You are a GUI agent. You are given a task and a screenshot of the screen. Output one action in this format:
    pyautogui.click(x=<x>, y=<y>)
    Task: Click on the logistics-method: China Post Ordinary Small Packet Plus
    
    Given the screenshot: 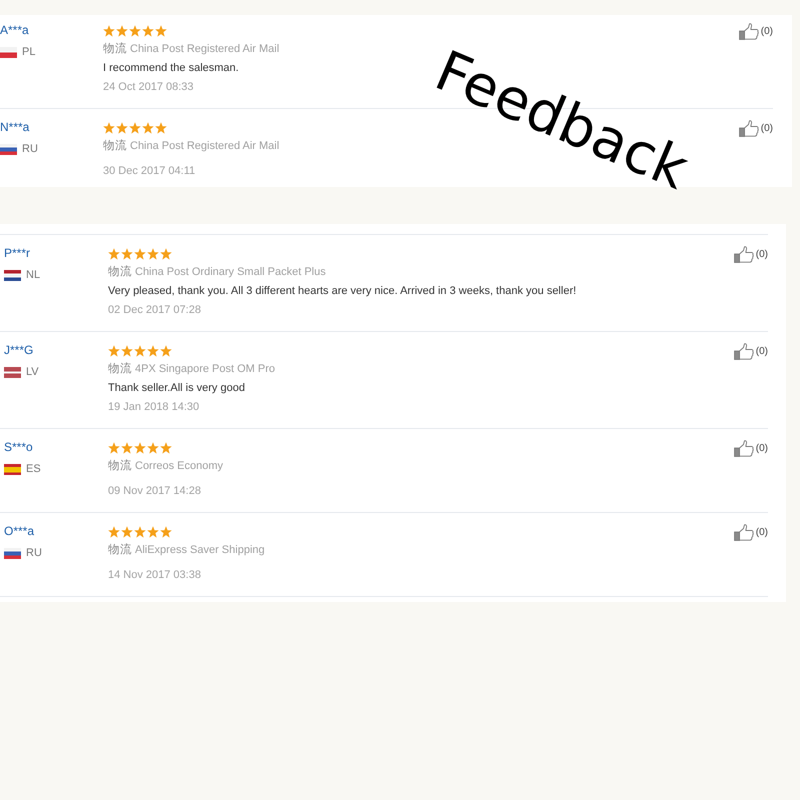 What is the action you would take?
    pyautogui.click(x=230, y=272)
    